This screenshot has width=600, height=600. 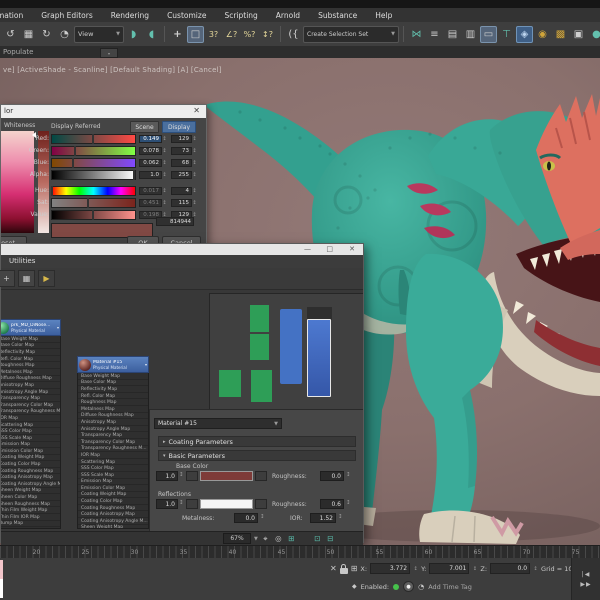 What do you see at coordinates (304, 538) in the screenshot?
I see `zoom-extents-selected-icon` at bounding box center [304, 538].